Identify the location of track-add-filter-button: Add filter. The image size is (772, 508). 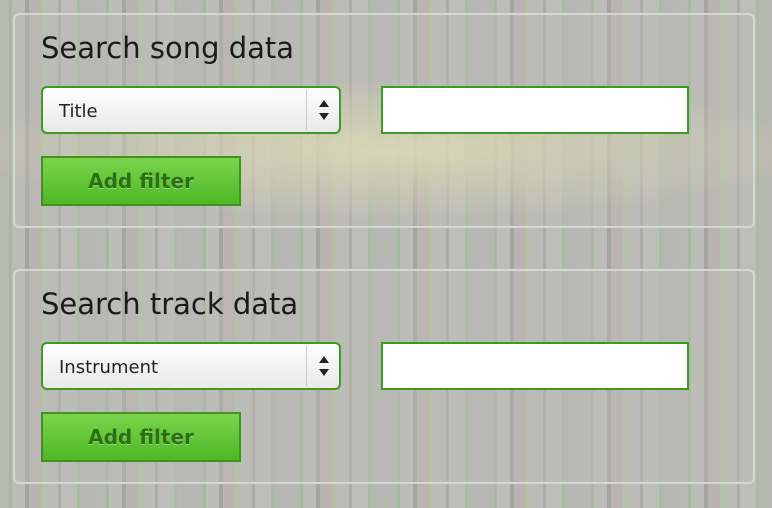
(141, 437).